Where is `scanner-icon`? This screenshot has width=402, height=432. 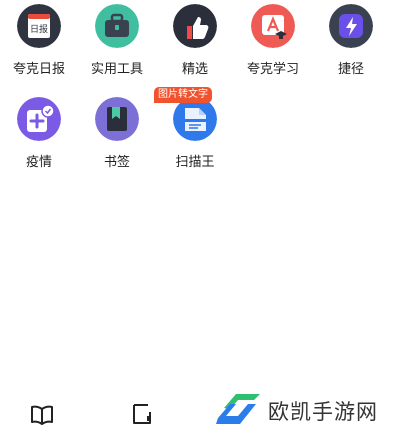 scanner-icon is located at coordinates (195, 119).